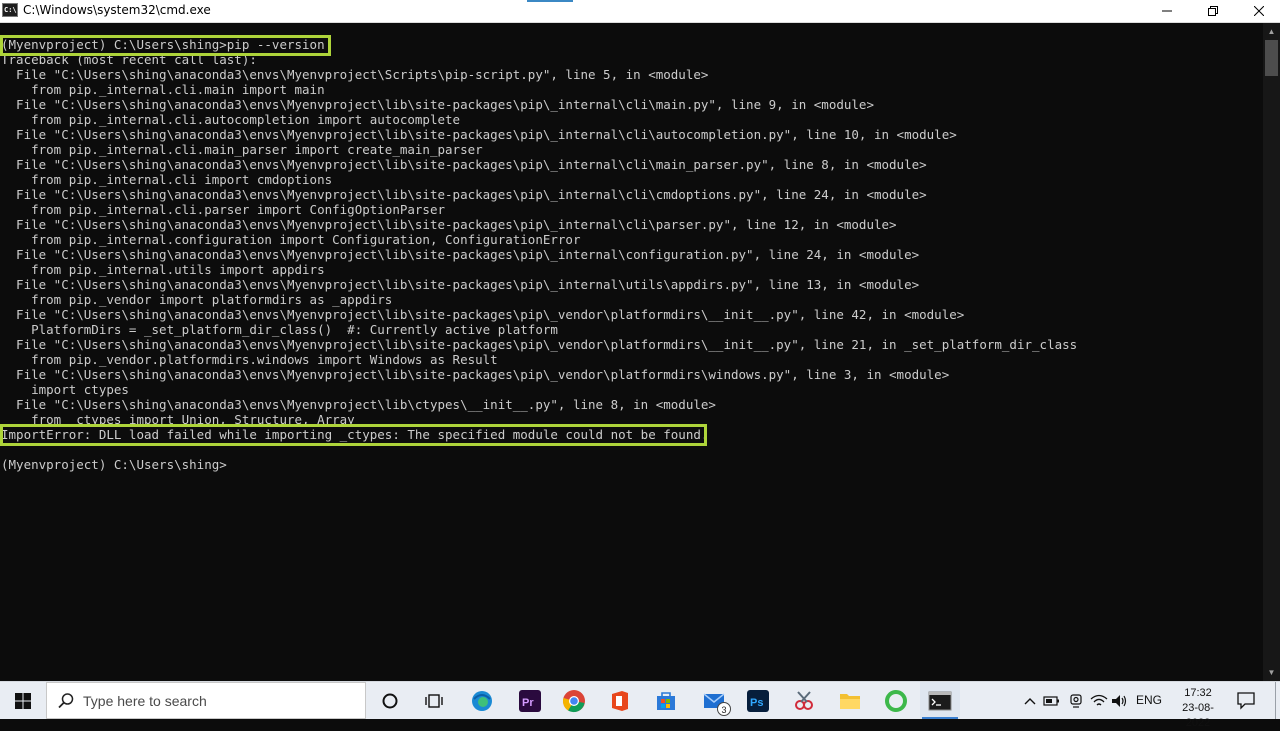 This screenshot has width=1280, height=731. I want to click on wifi-tray-icon, so click(1099, 701).